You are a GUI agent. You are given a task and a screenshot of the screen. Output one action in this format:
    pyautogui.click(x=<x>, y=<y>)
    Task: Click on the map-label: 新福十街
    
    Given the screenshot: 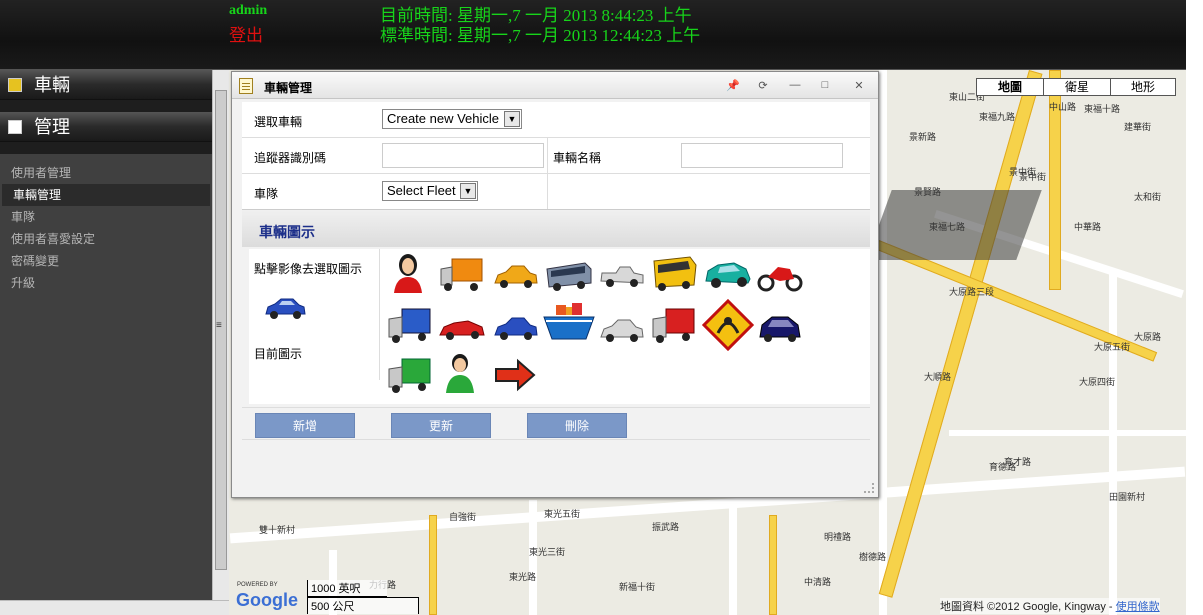 What is the action you would take?
    pyautogui.click(x=637, y=587)
    